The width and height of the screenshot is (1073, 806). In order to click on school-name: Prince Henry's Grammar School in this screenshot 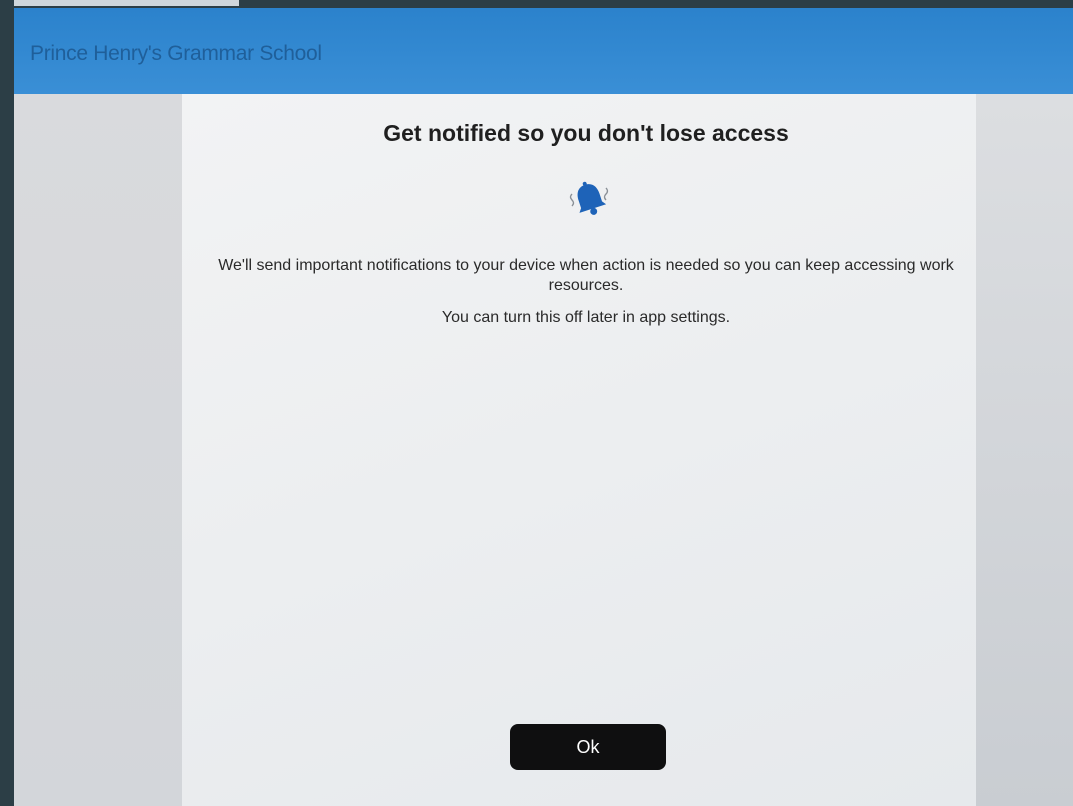, I will do `click(176, 53)`.